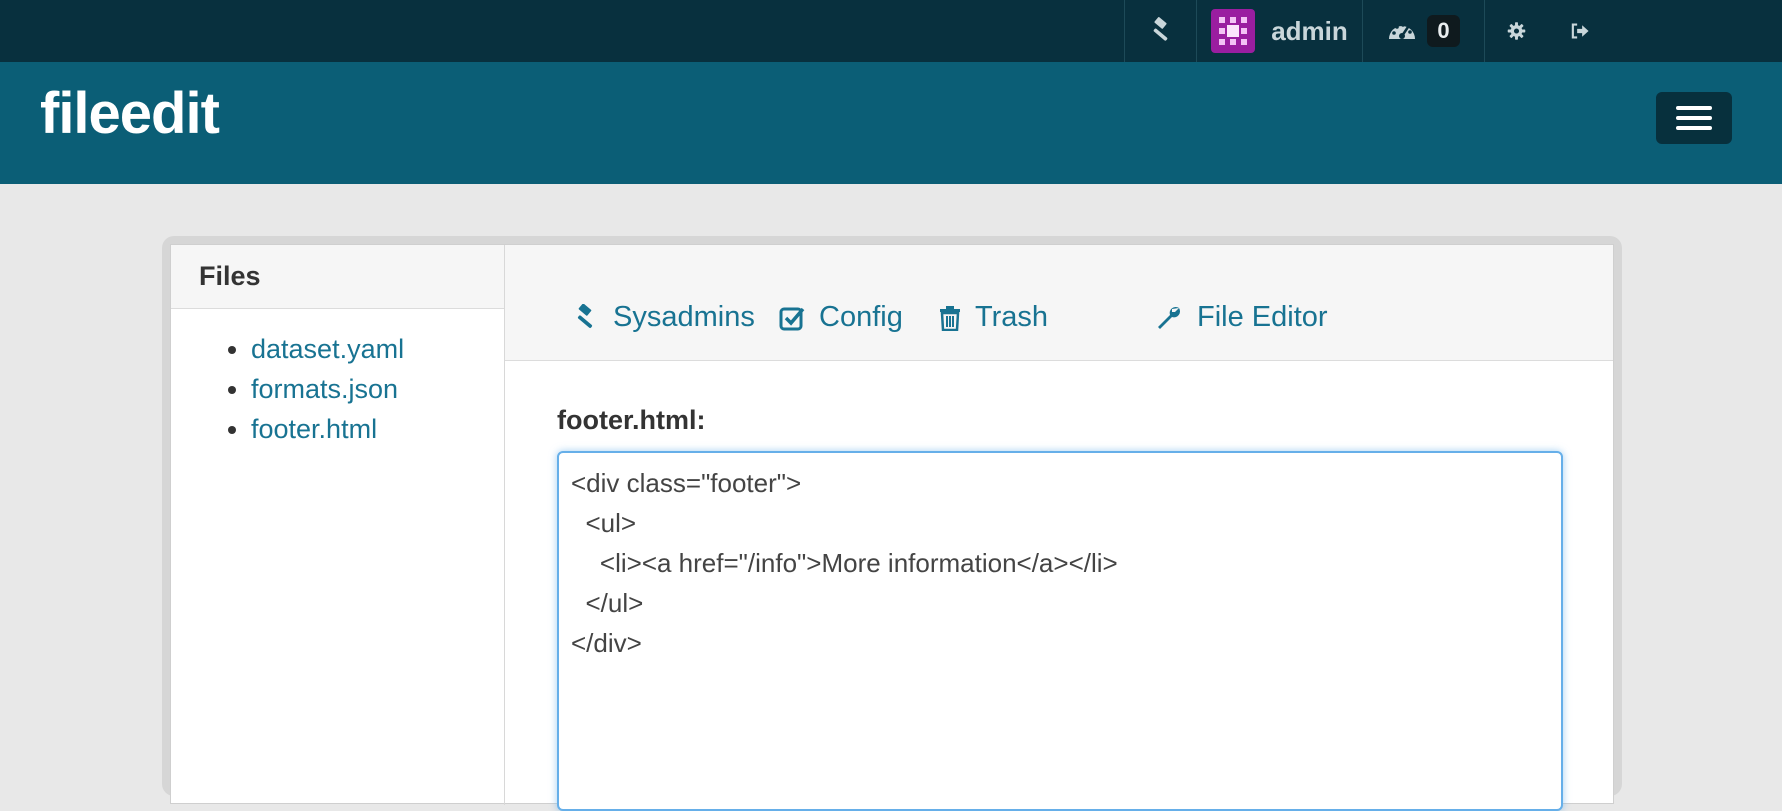  What do you see at coordinates (1694, 108) in the screenshot?
I see `hamburger-icon` at bounding box center [1694, 108].